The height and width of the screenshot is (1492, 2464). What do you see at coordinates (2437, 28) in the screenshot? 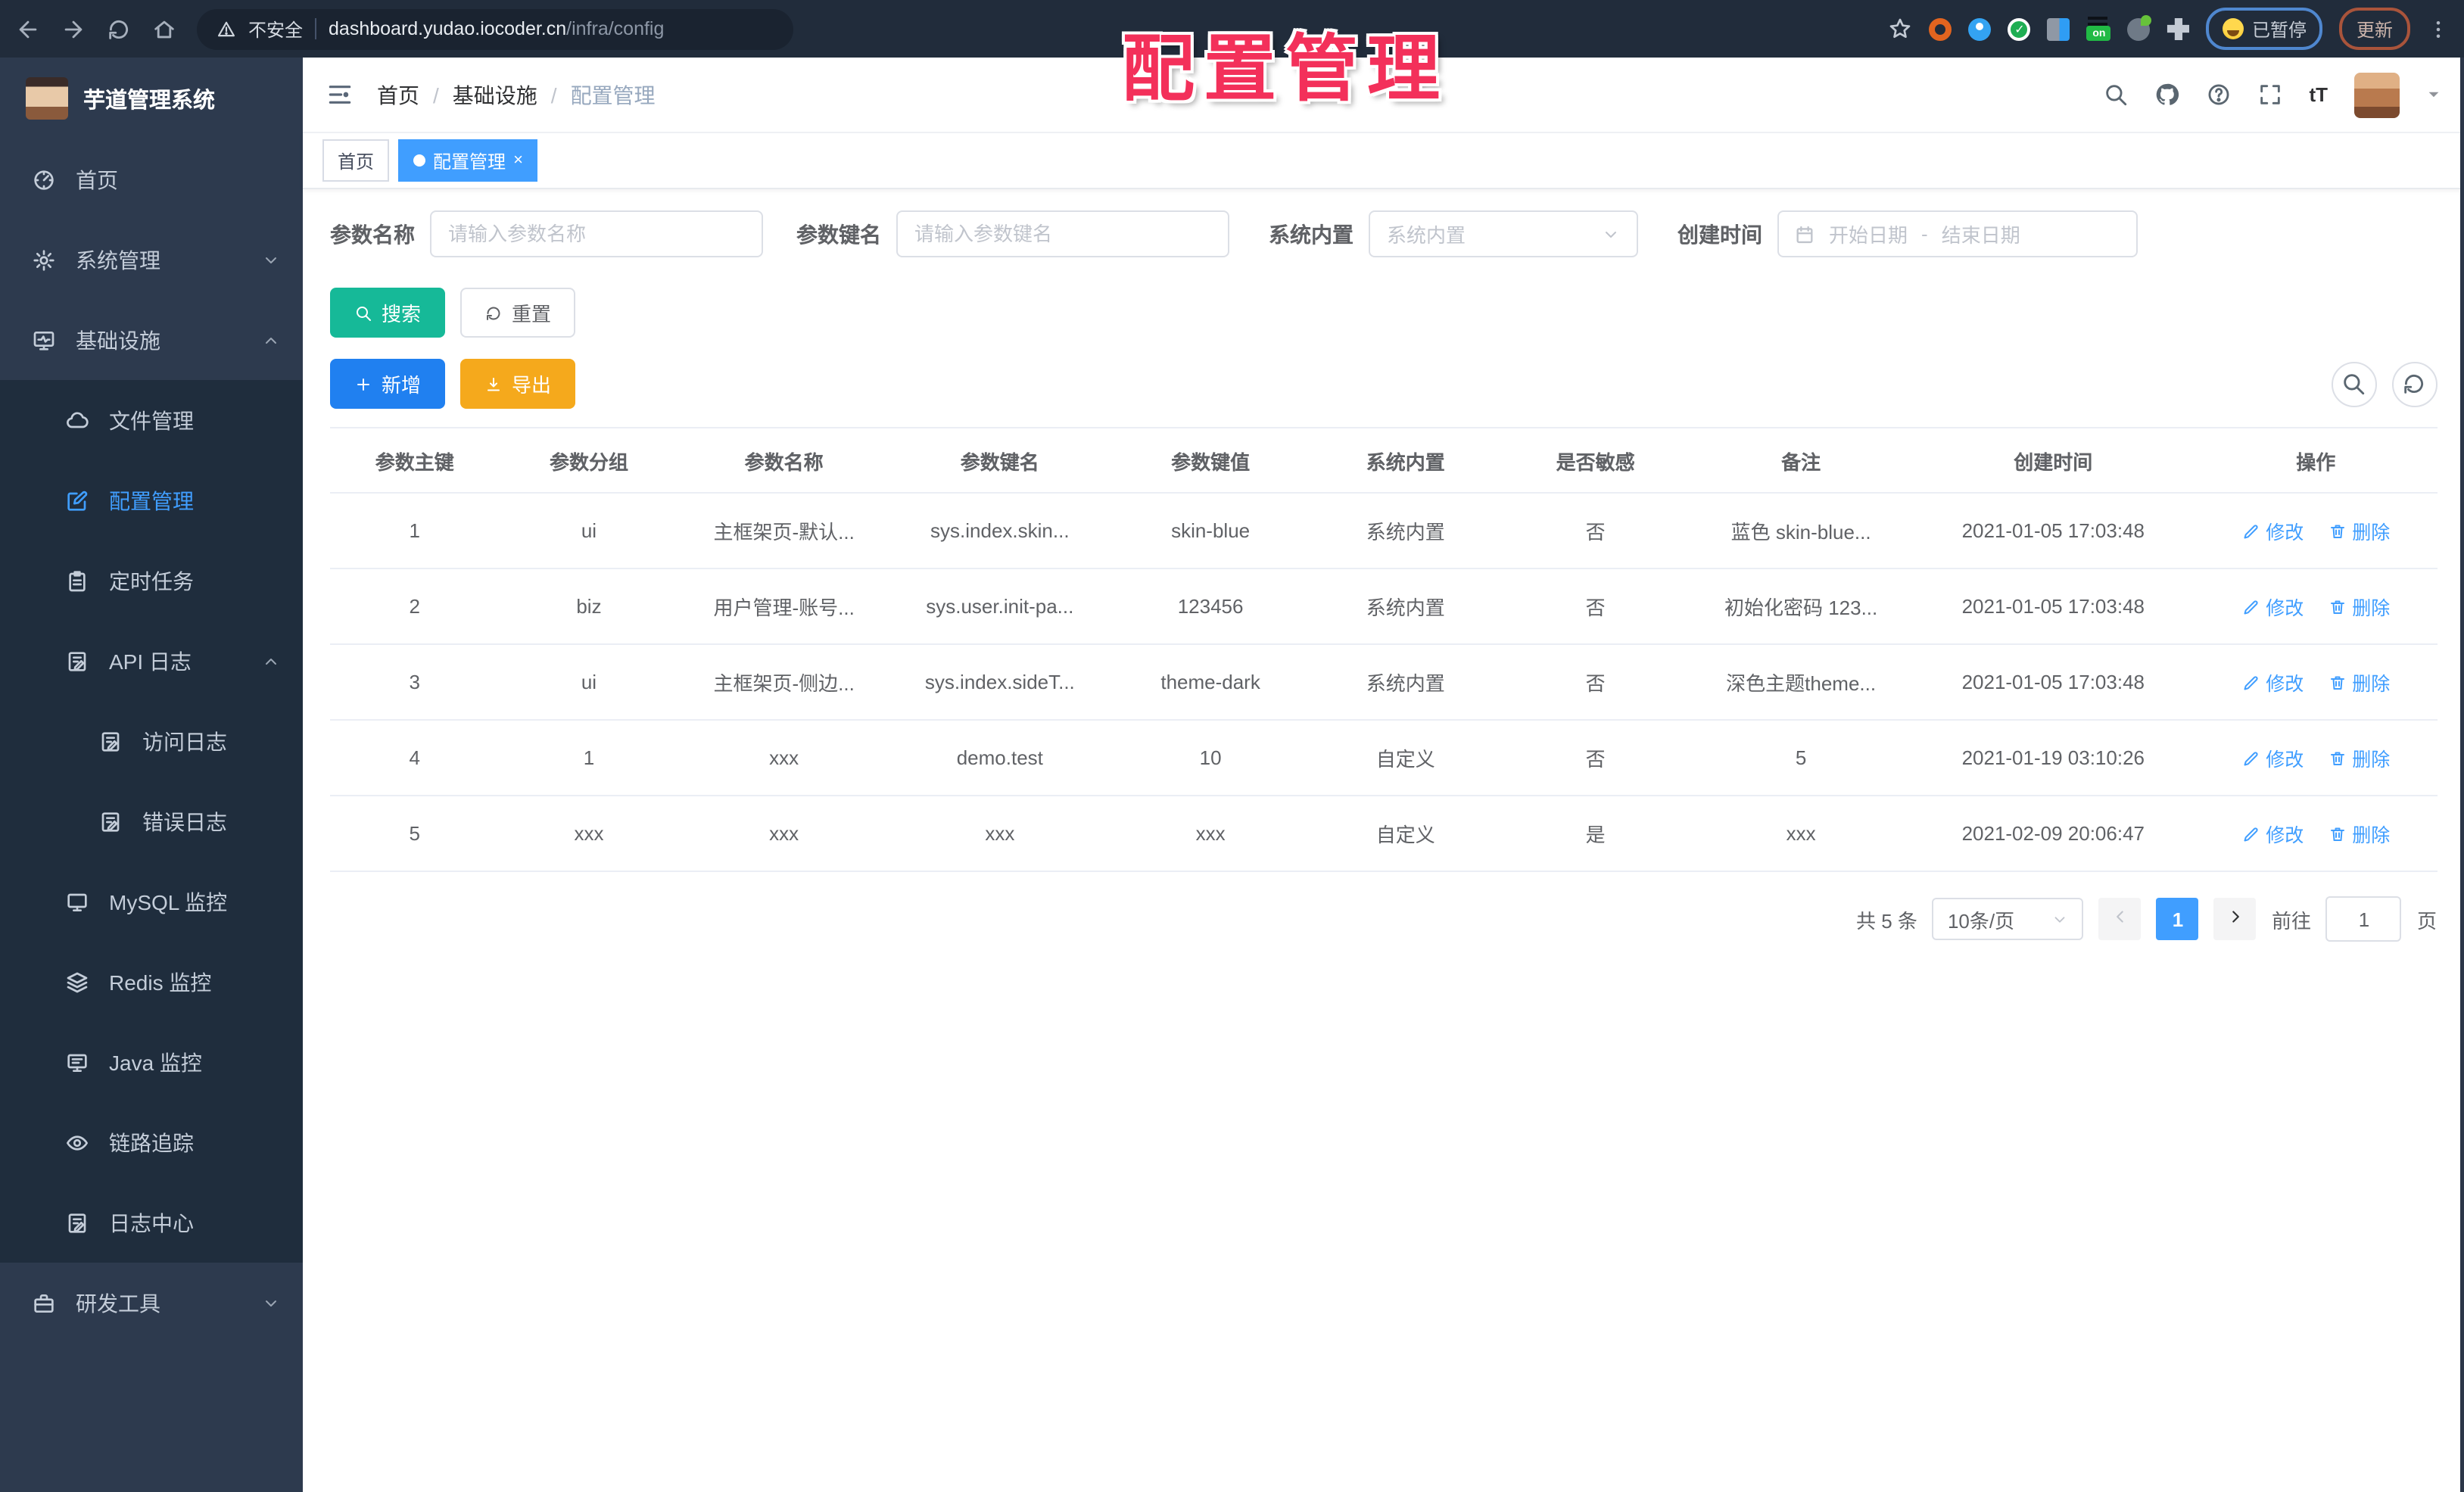
I see `browser-menu-icon` at bounding box center [2437, 28].